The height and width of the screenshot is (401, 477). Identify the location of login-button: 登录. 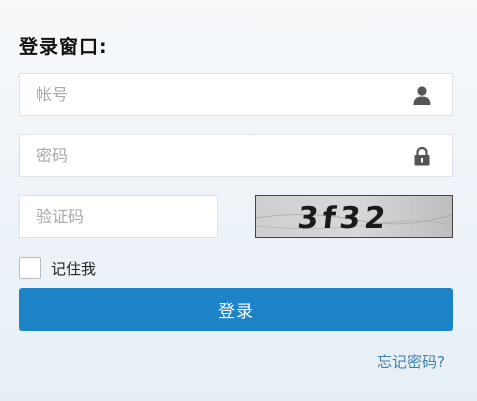
(236, 309).